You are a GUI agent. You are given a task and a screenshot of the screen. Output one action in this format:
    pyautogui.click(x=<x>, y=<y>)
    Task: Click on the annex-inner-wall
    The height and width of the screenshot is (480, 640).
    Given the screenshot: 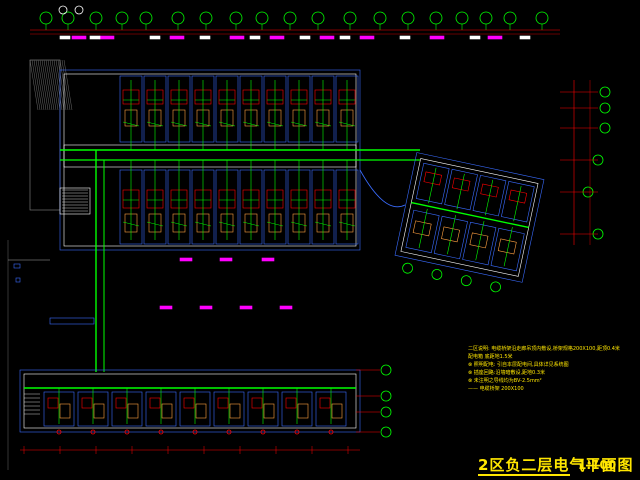 What is the action you would take?
    pyautogui.click(x=469, y=217)
    